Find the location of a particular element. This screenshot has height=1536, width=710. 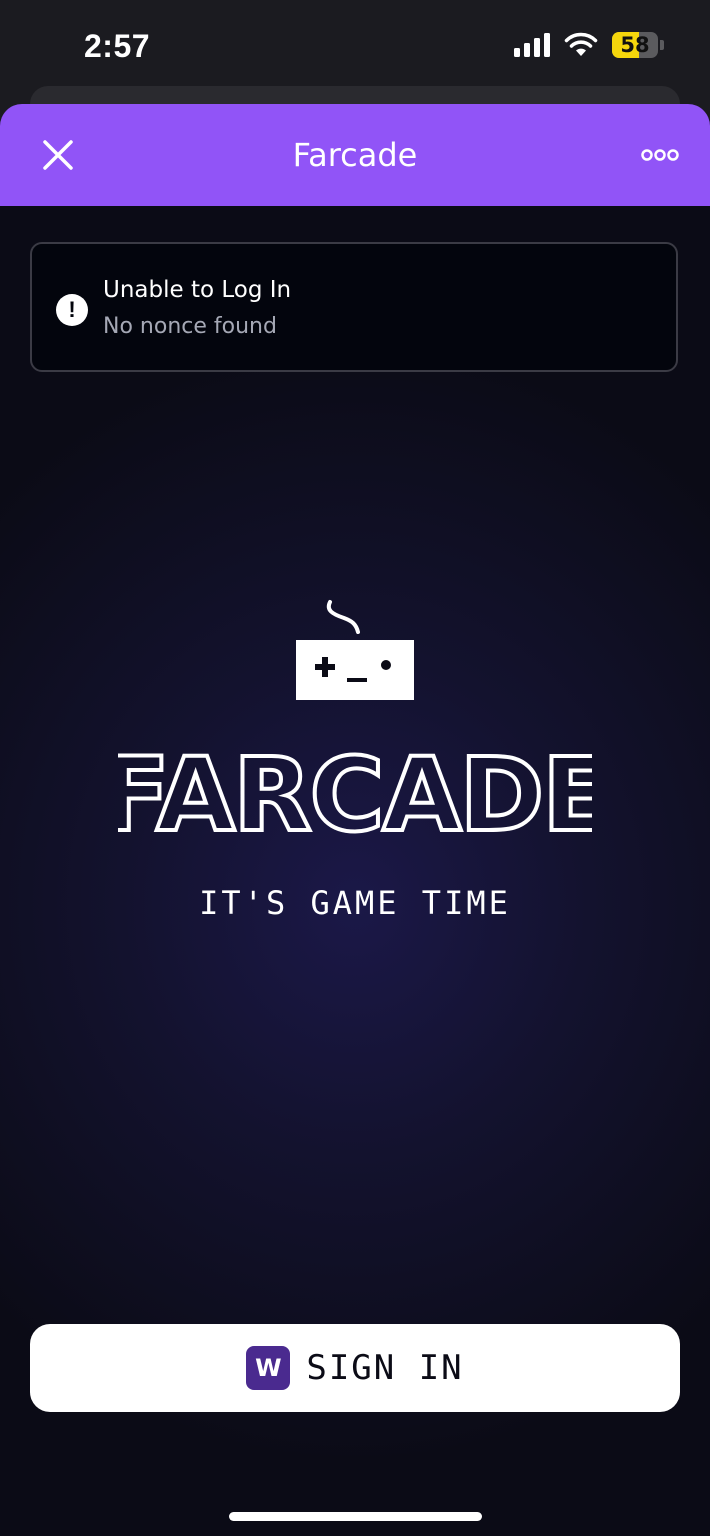

close-icon is located at coordinates (58, 155).